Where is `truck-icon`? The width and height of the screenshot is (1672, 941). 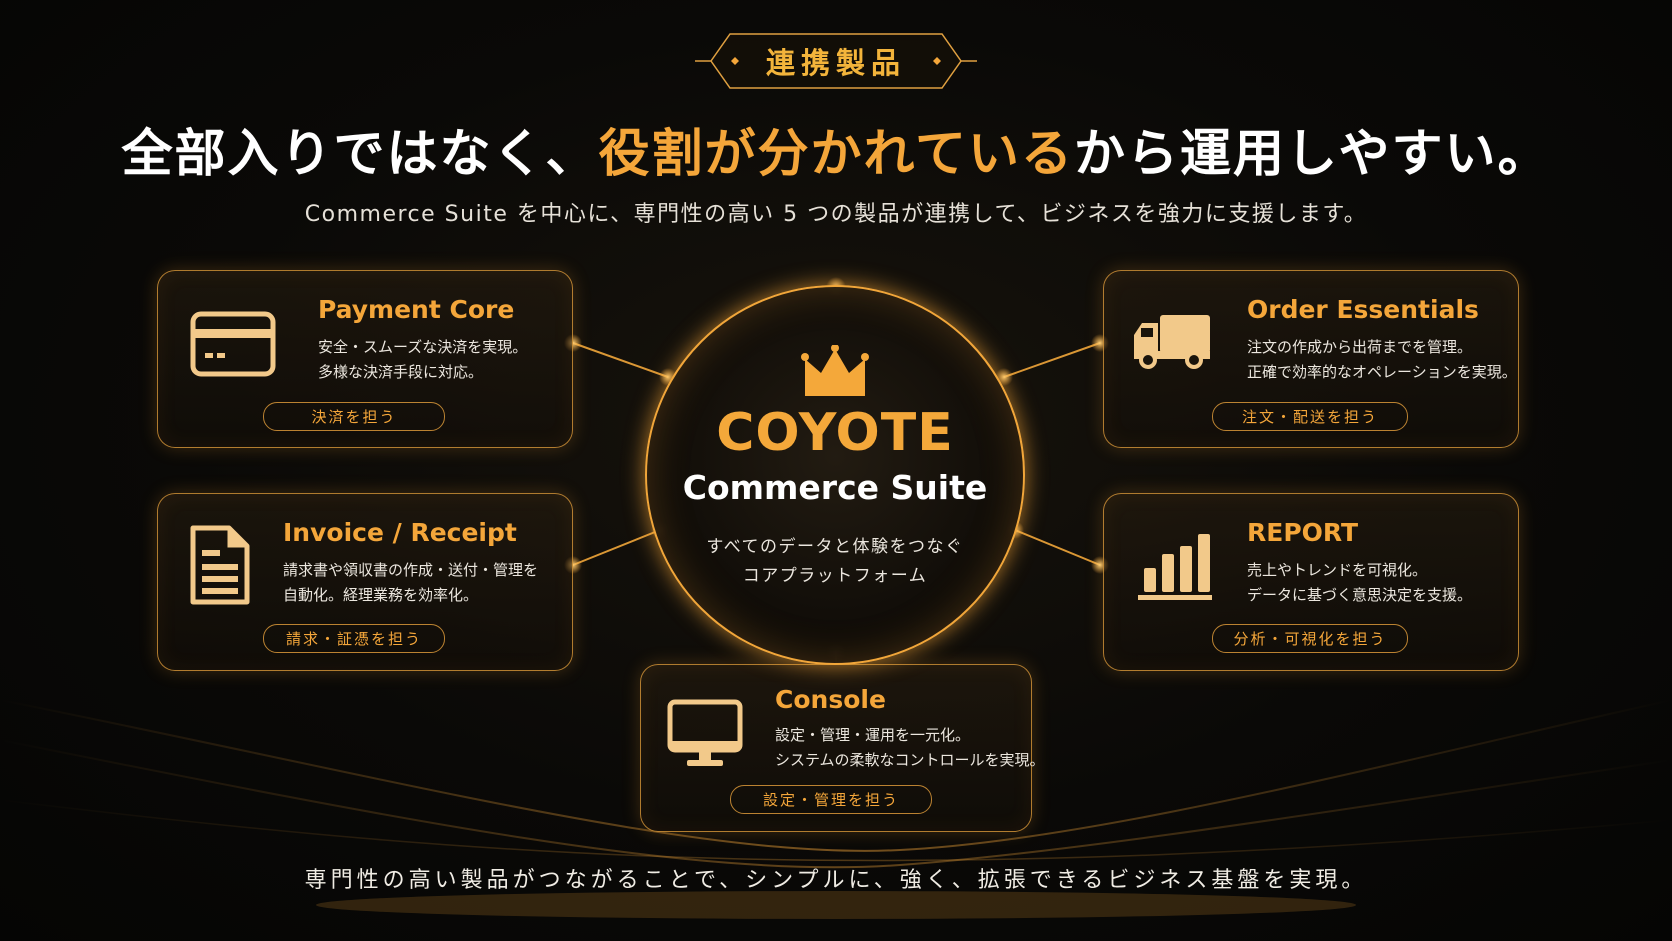 truck-icon is located at coordinates (1172, 342).